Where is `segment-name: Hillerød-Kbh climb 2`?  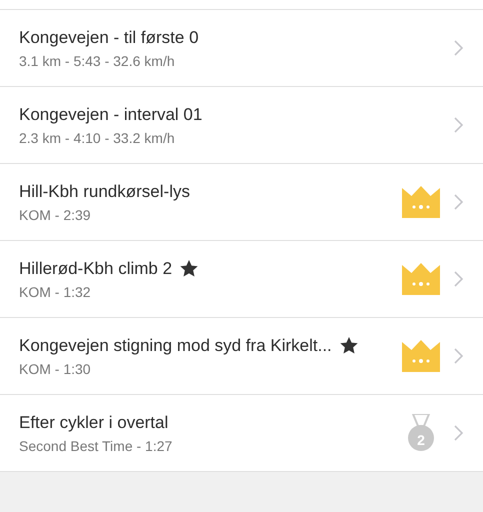
segment-name: Hillerød-Kbh climb 2 is located at coordinates (95, 268).